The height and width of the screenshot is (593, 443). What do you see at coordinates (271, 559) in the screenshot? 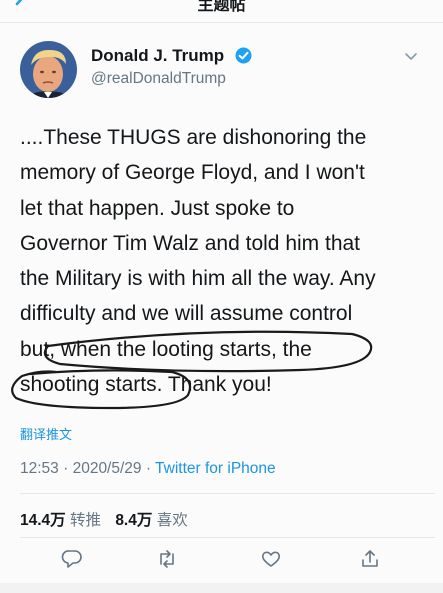
I see `like-icon` at bounding box center [271, 559].